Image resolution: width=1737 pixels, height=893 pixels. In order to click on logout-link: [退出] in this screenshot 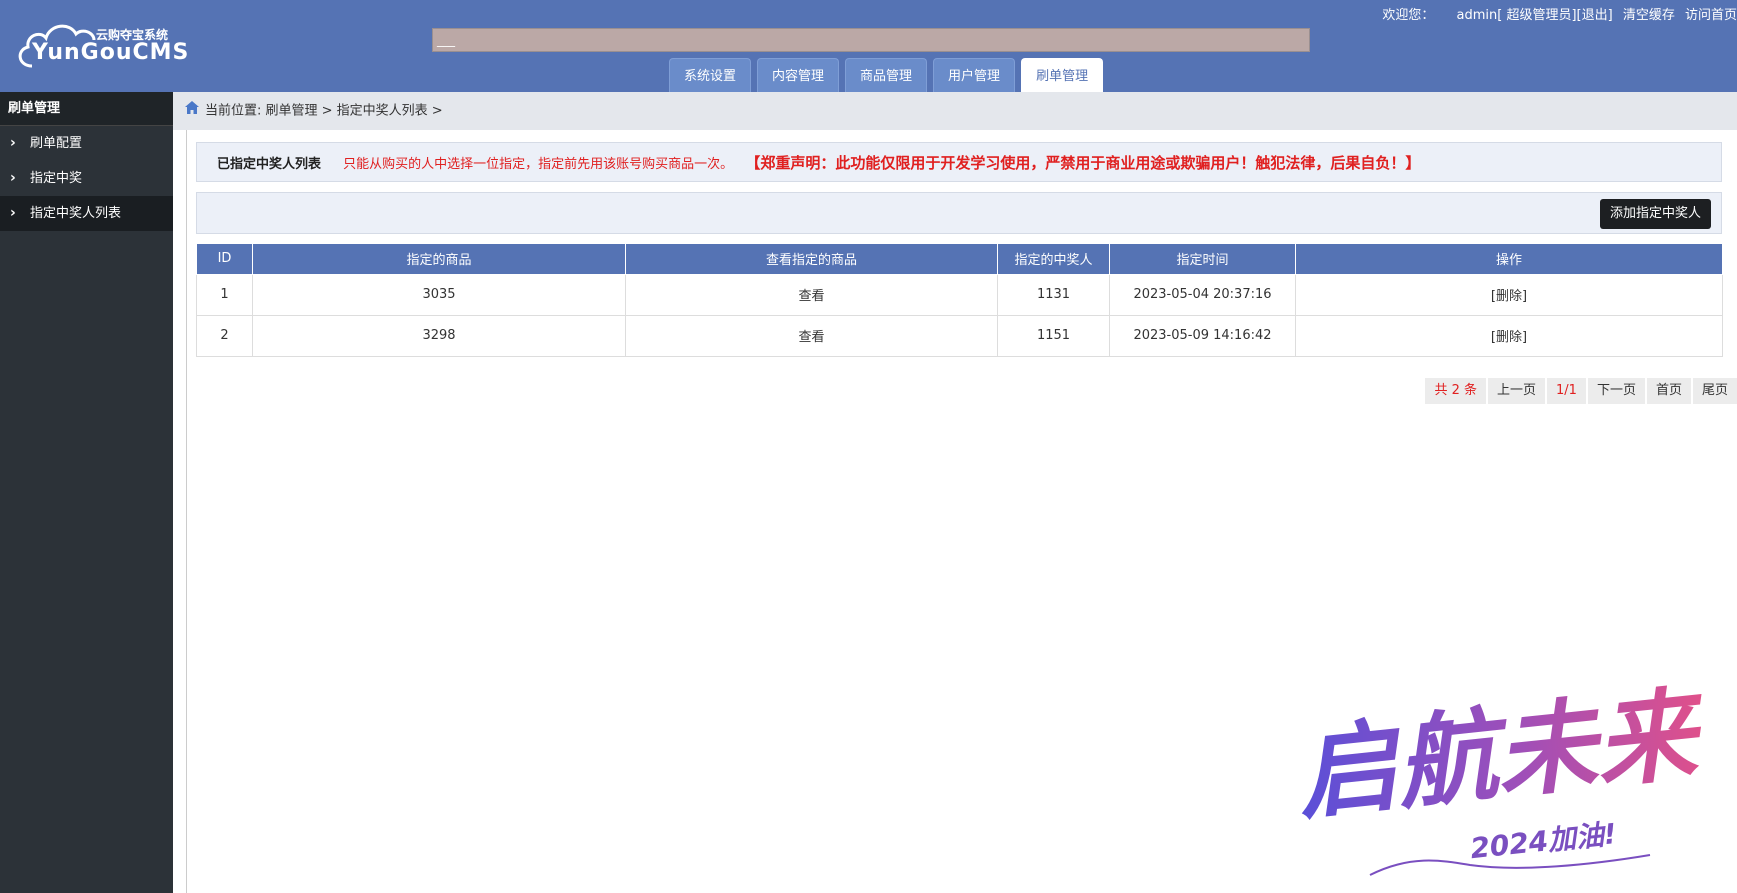, I will do `click(1595, 15)`.